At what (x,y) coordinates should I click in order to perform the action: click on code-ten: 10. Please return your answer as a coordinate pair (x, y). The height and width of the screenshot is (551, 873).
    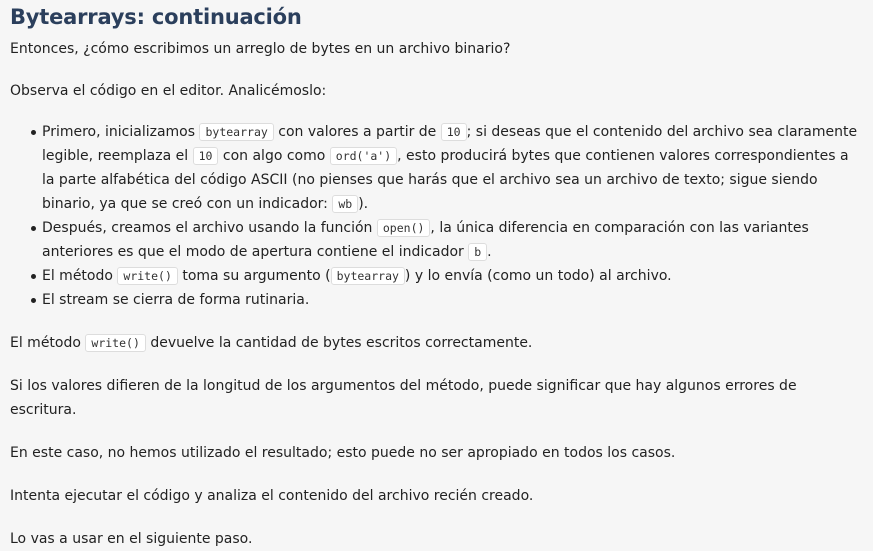
    Looking at the image, I should click on (453, 132).